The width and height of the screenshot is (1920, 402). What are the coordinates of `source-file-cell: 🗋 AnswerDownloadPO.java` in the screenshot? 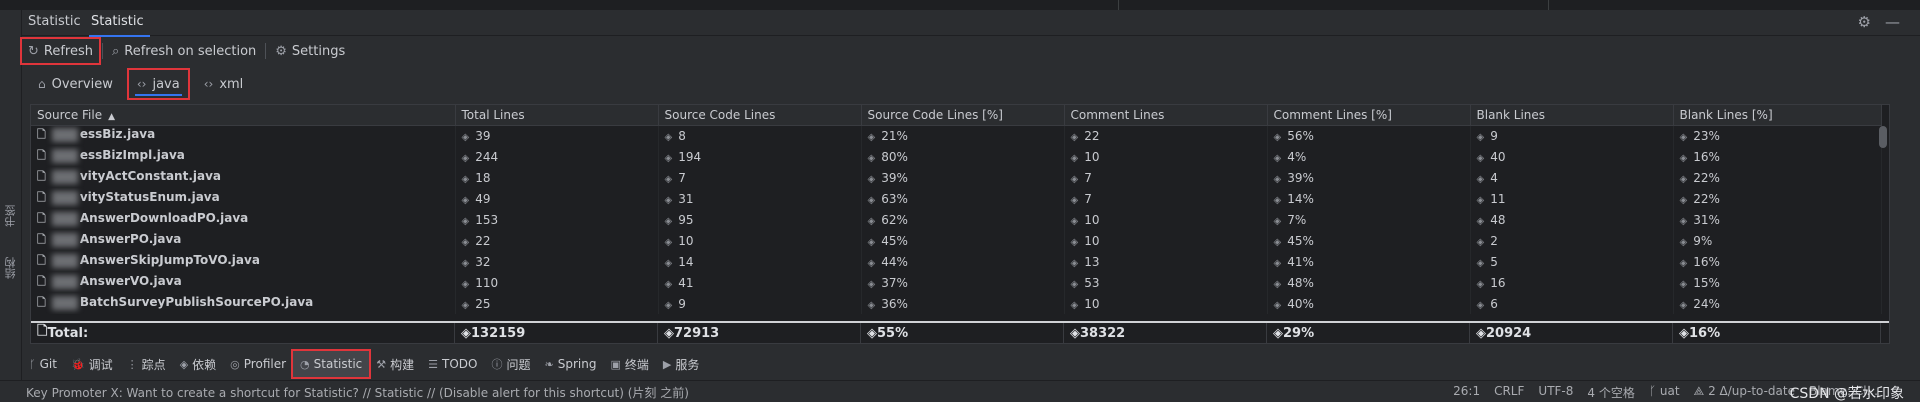 It's located at (243, 219).